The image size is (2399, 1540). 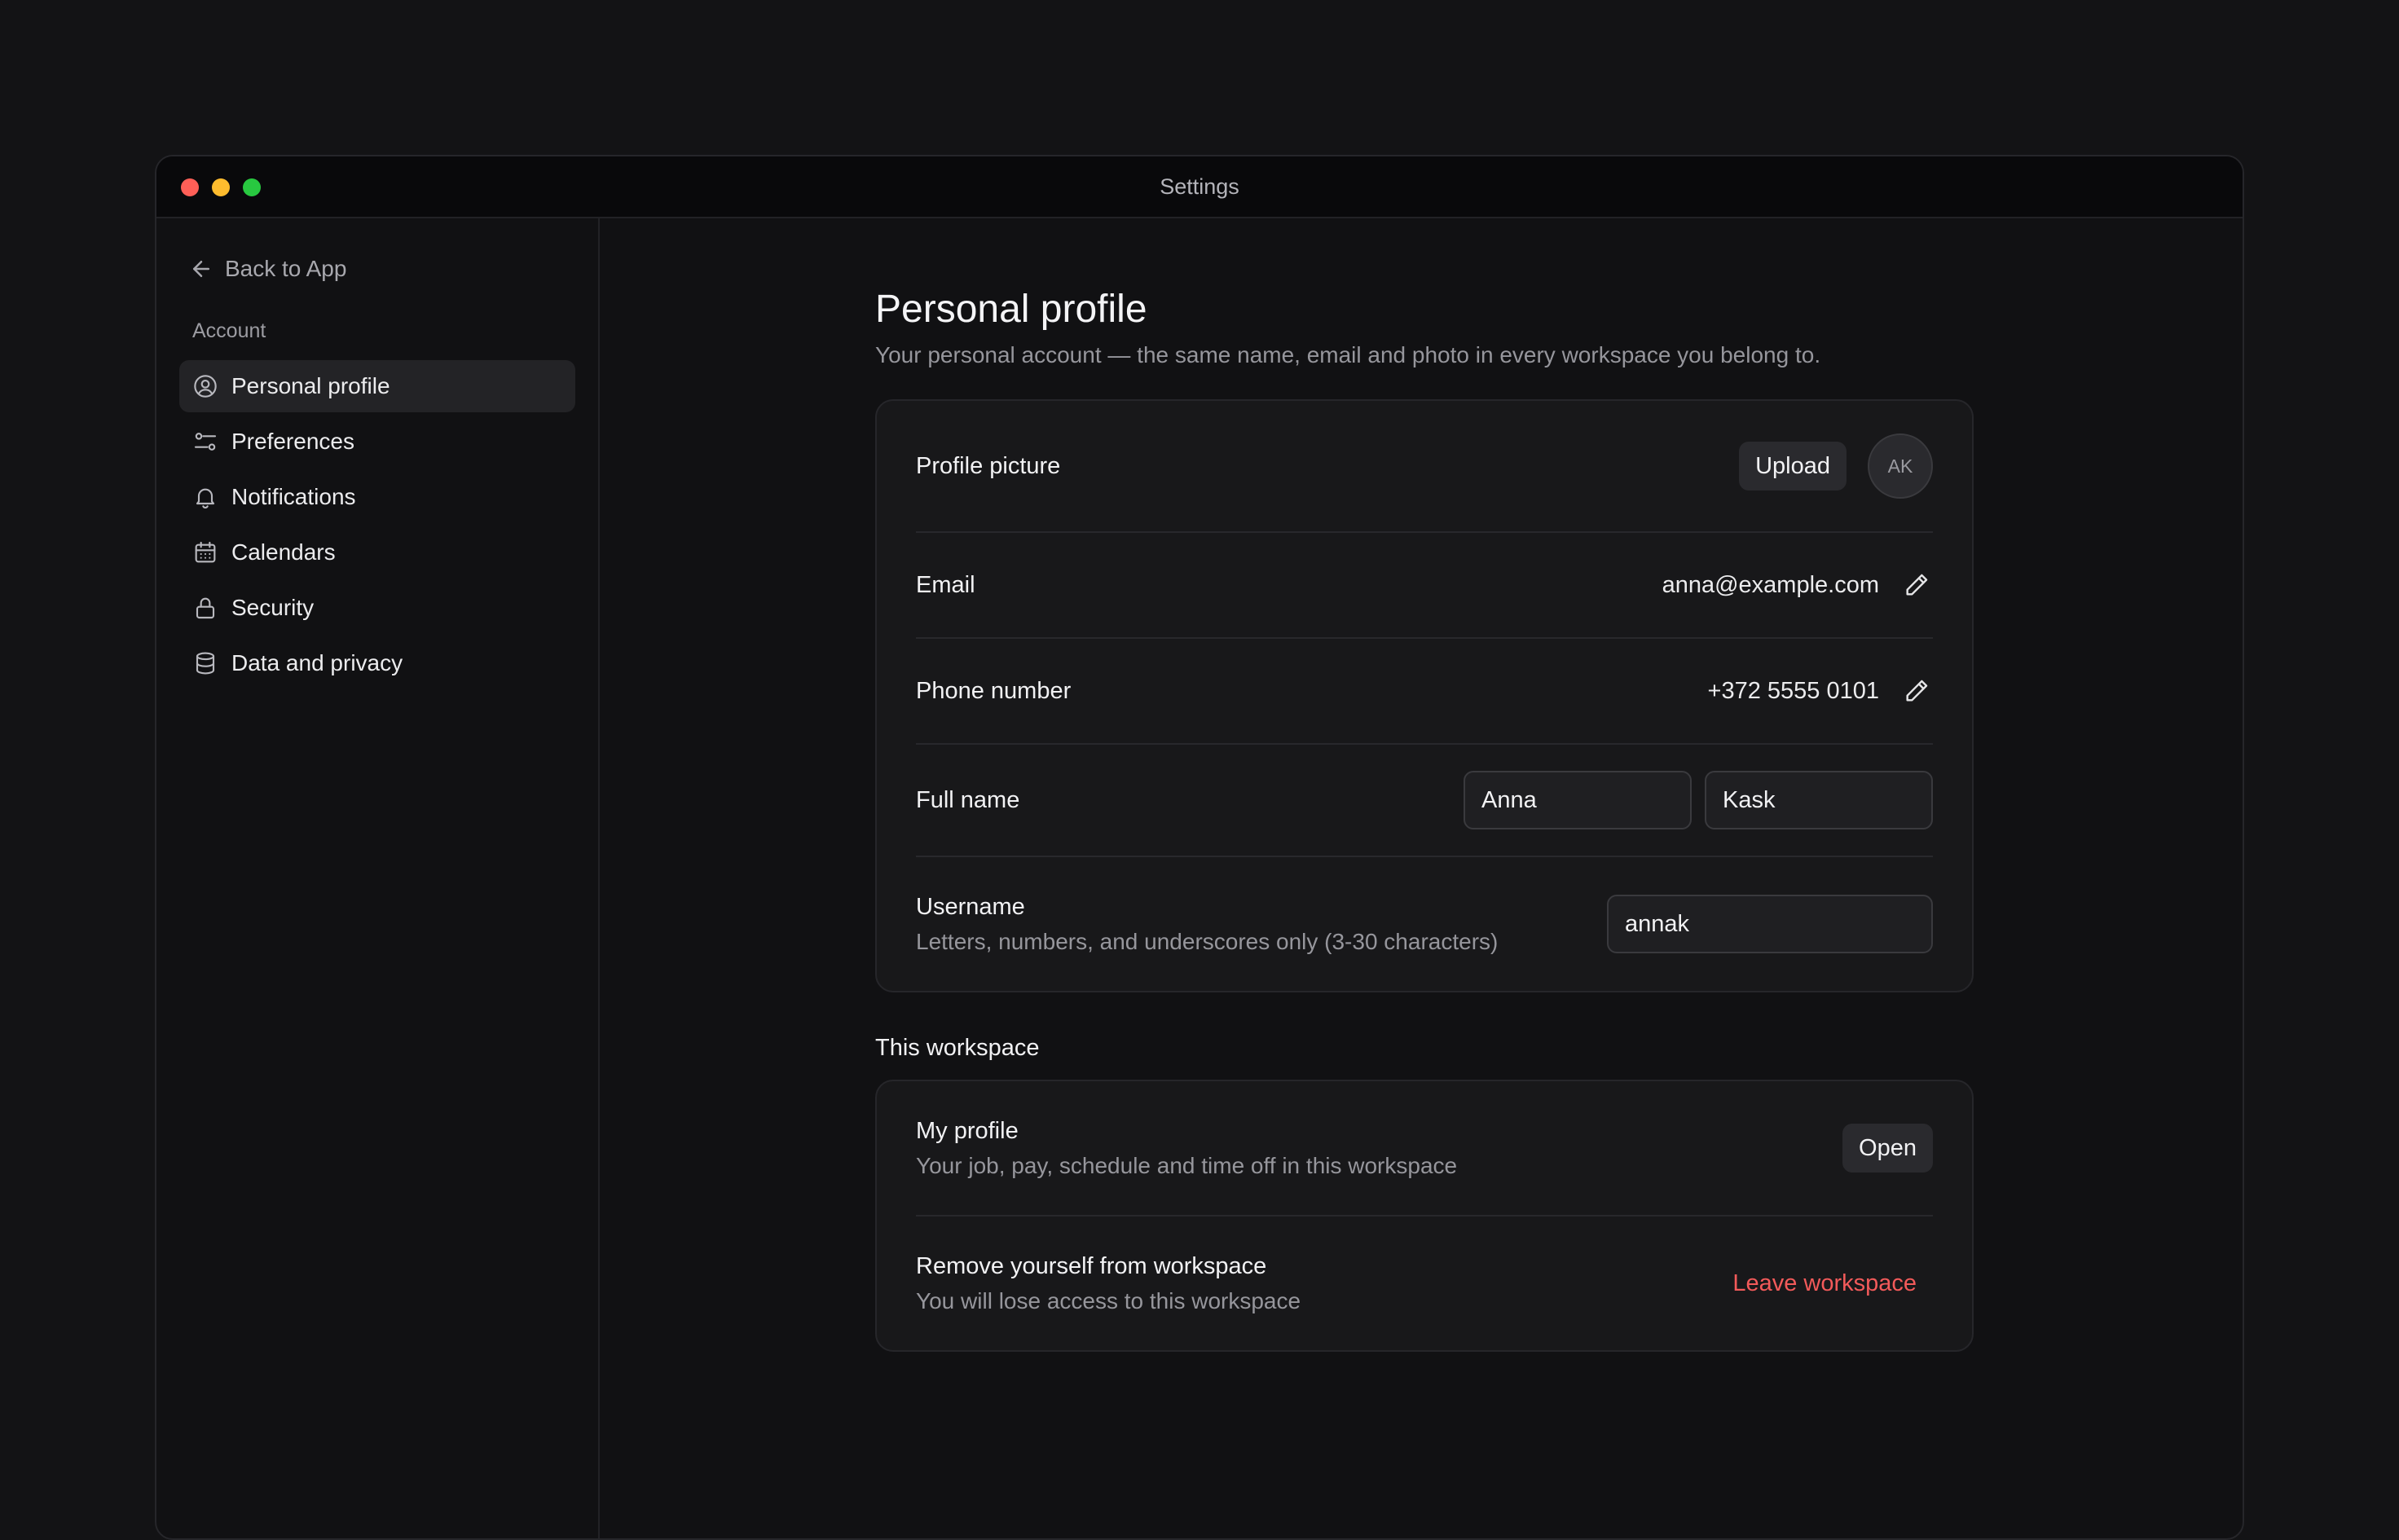 What do you see at coordinates (1917, 585) in the screenshot?
I see `edit-email-icon` at bounding box center [1917, 585].